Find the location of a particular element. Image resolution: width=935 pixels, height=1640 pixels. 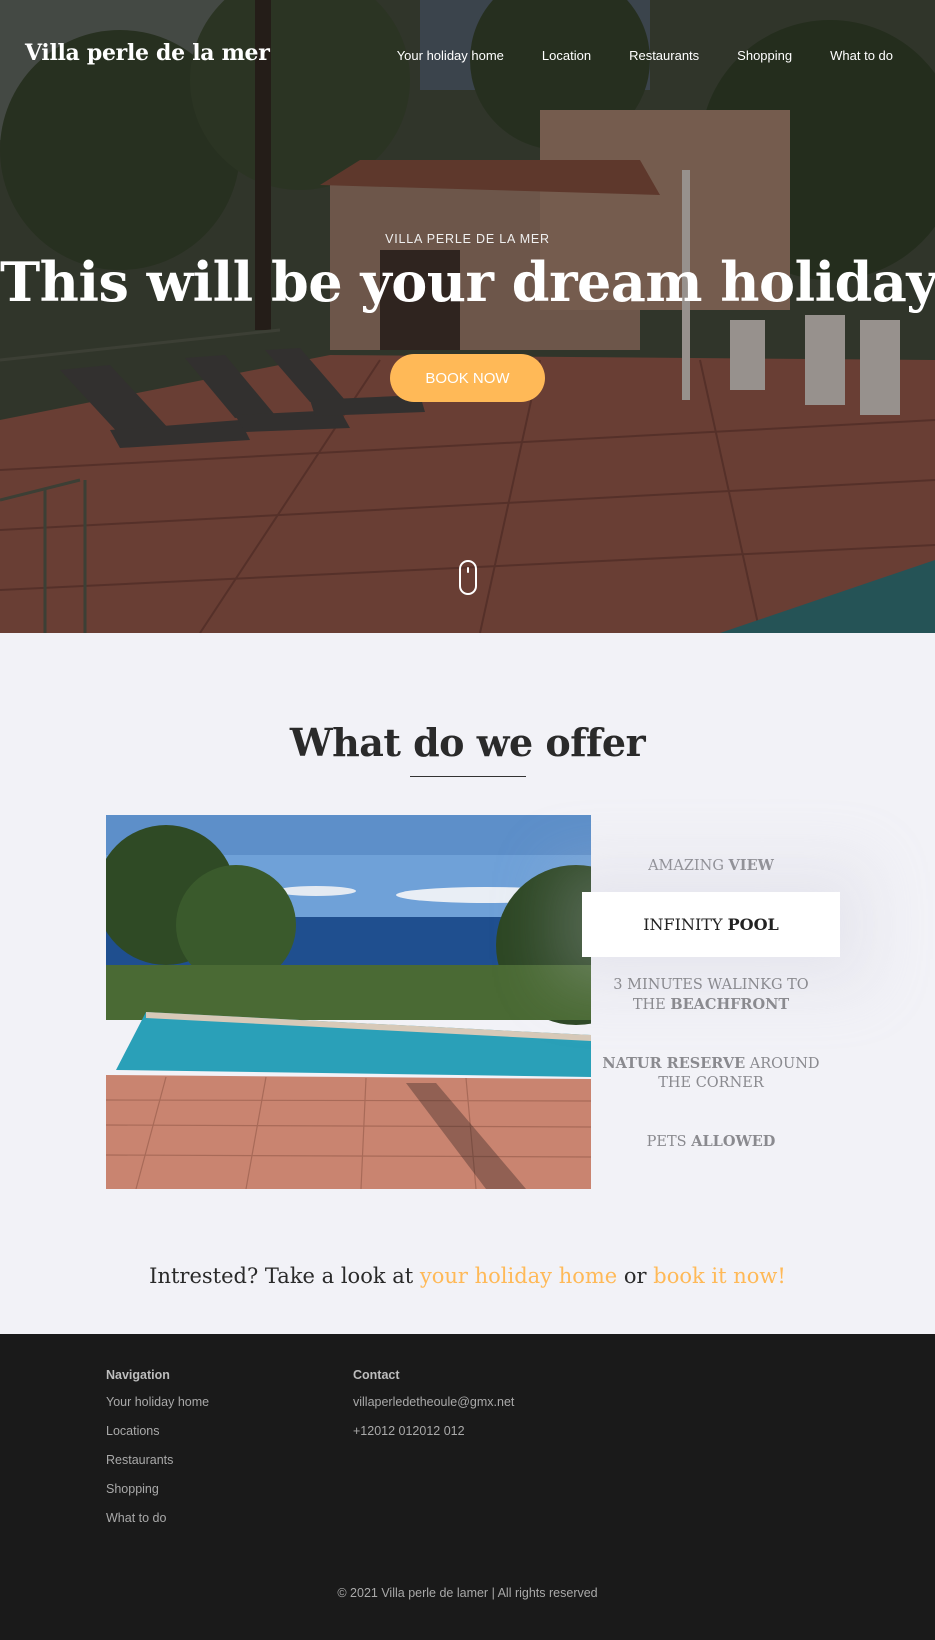

offer-title: What do we offer is located at coordinates (467, 742).